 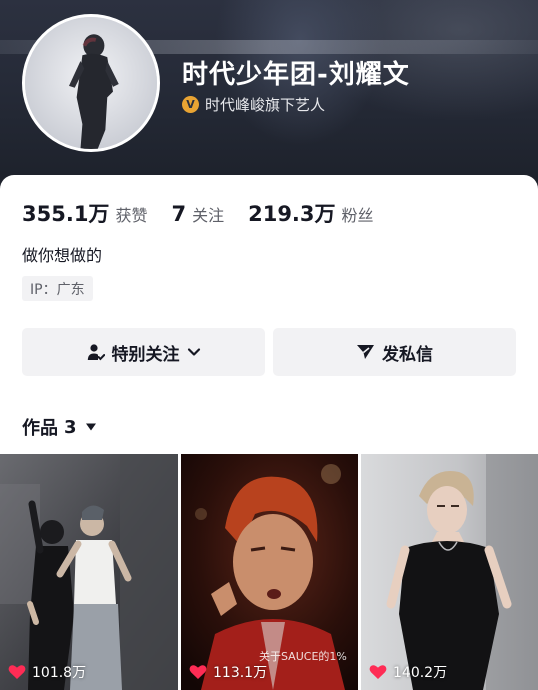 I want to click on user-check-icon, so click(x=96, y=352).